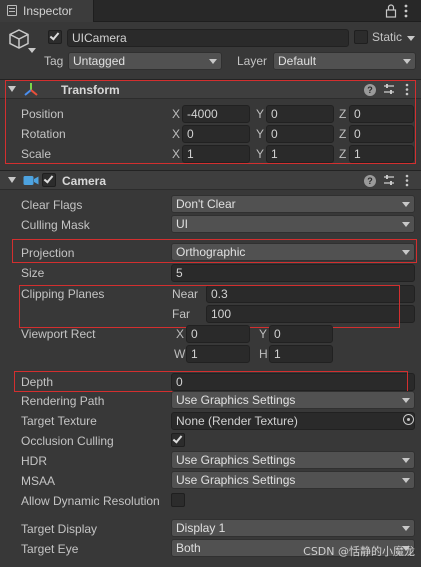 The height and width of the screenshot is (567, 421). I want to click on lock-icon, so click(391, 12).